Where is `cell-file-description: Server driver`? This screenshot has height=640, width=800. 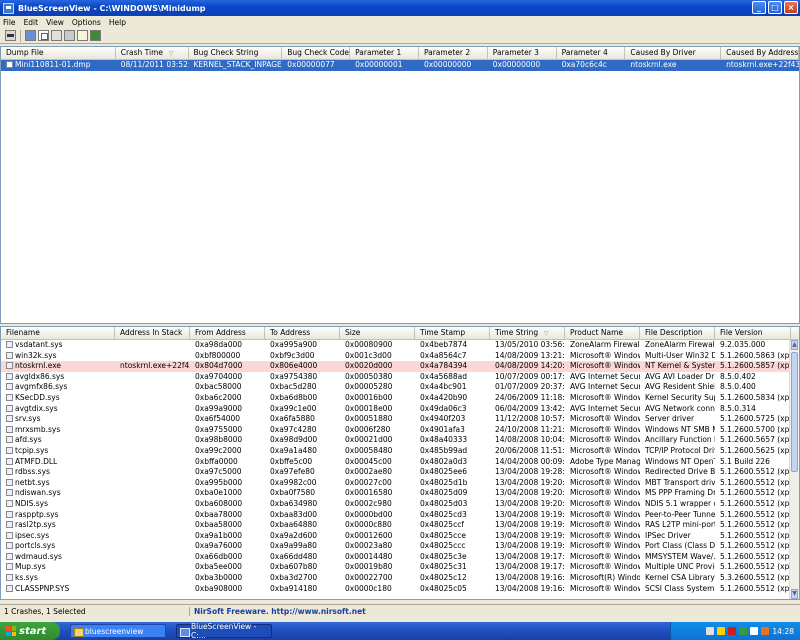 cell-file-description: Server driver is located at coordinates (670, 419).